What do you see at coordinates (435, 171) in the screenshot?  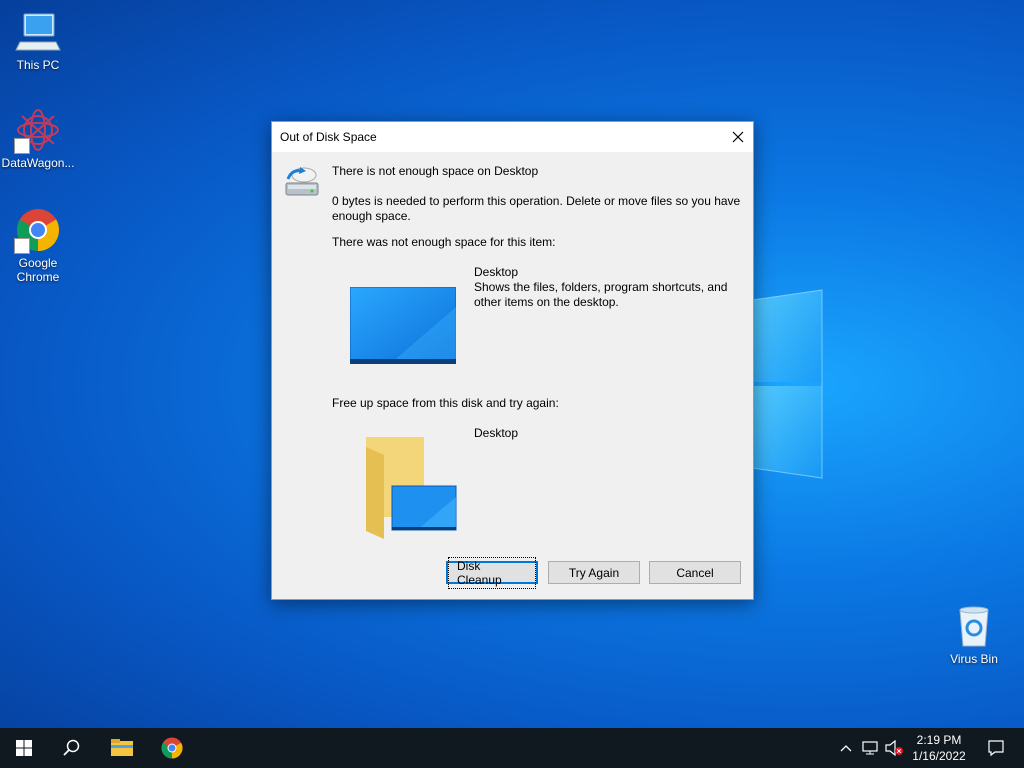 I see `dialog-heading: There is not enough space on Desktop` at bounding box center [435, 171].